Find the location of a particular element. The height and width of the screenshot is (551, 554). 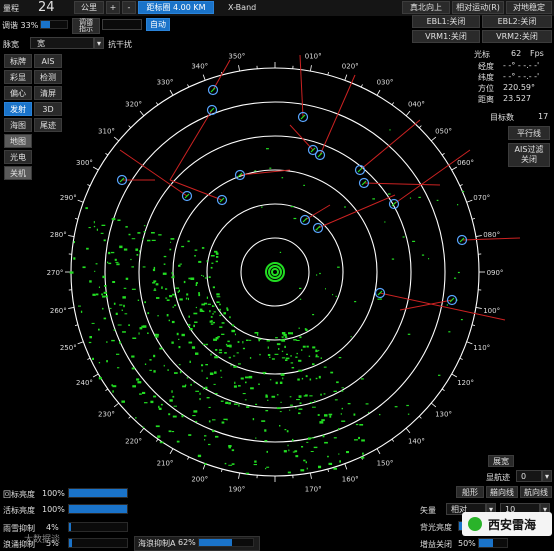

heading-line-button: 艏向线 is located at coordinates (502, 492).